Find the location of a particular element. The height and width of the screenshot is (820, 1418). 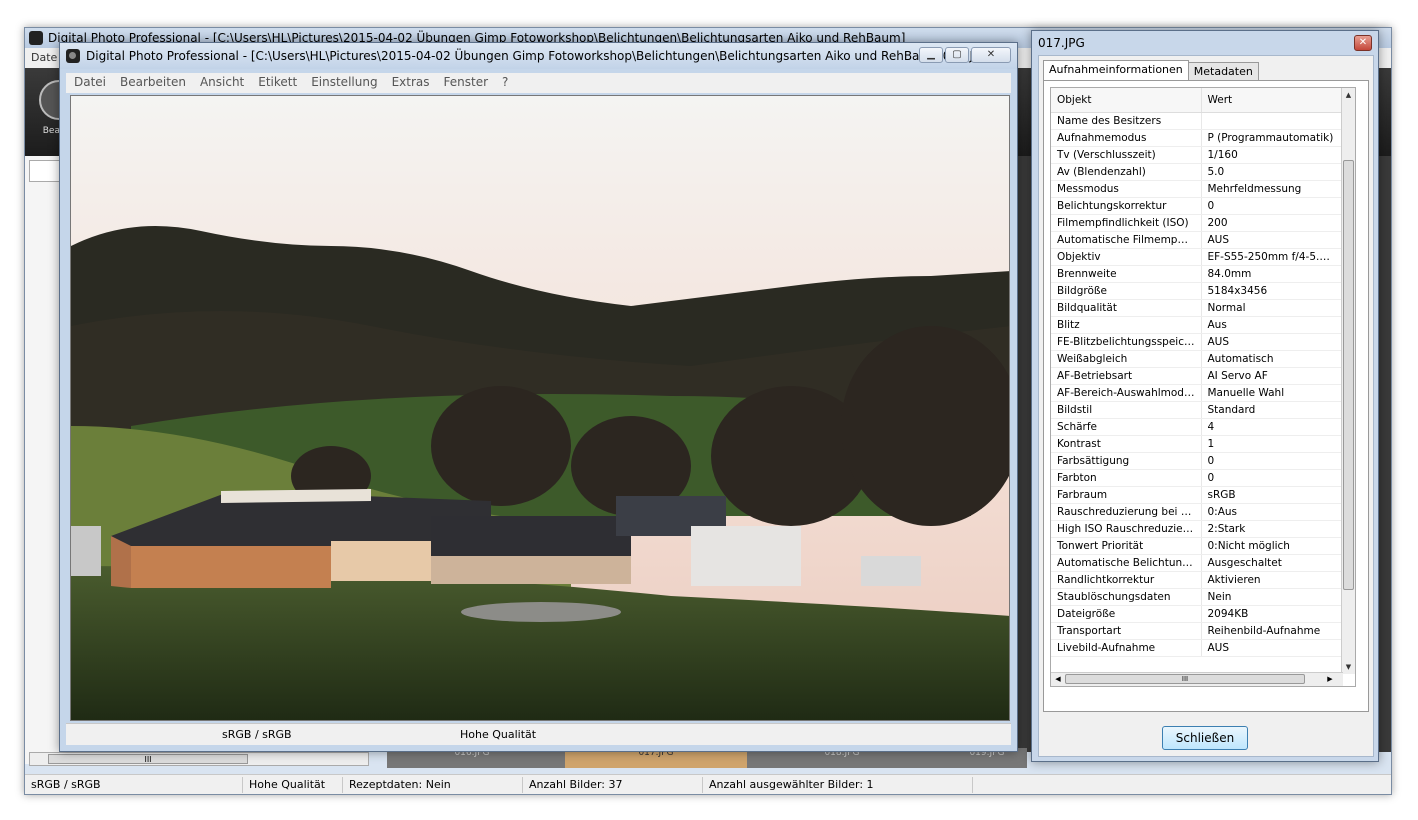

menu-einstellung: Einstellung is located at coordinates (344, 83).